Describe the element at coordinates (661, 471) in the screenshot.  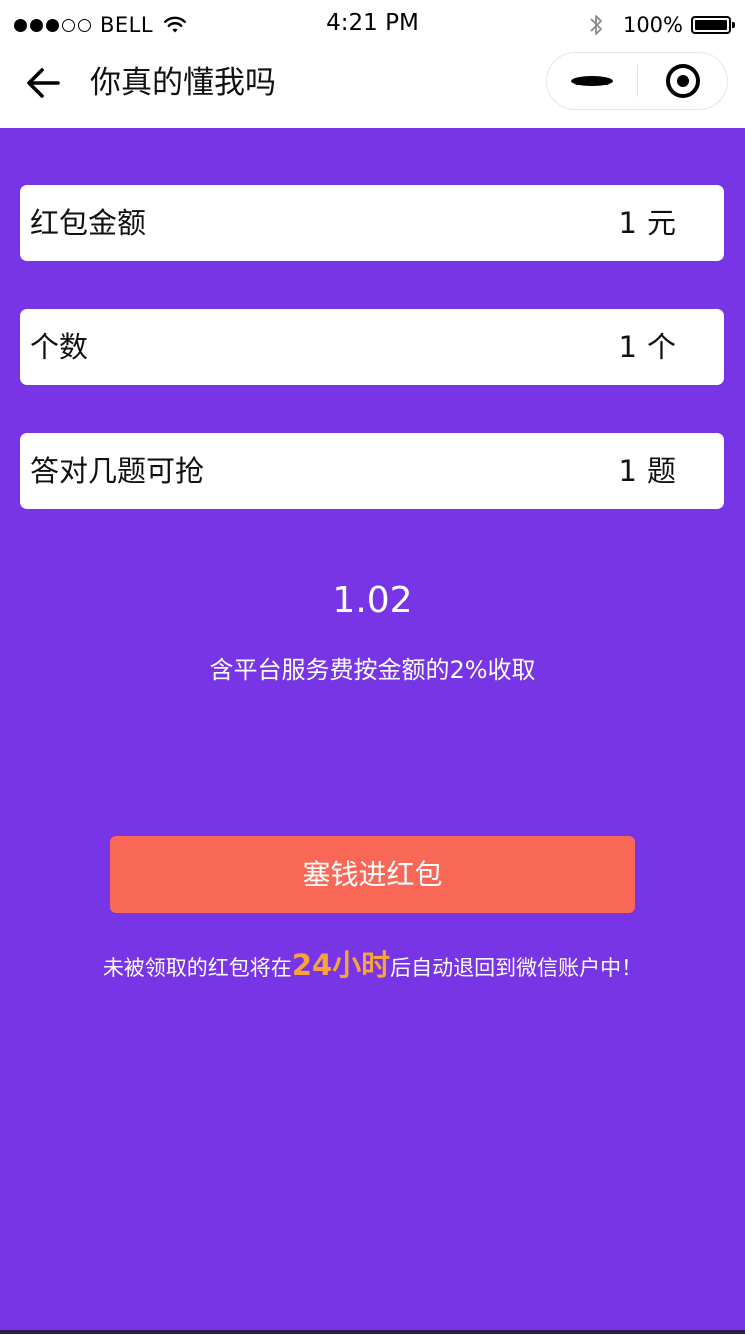
I see `questions-unit: 题` at that location.